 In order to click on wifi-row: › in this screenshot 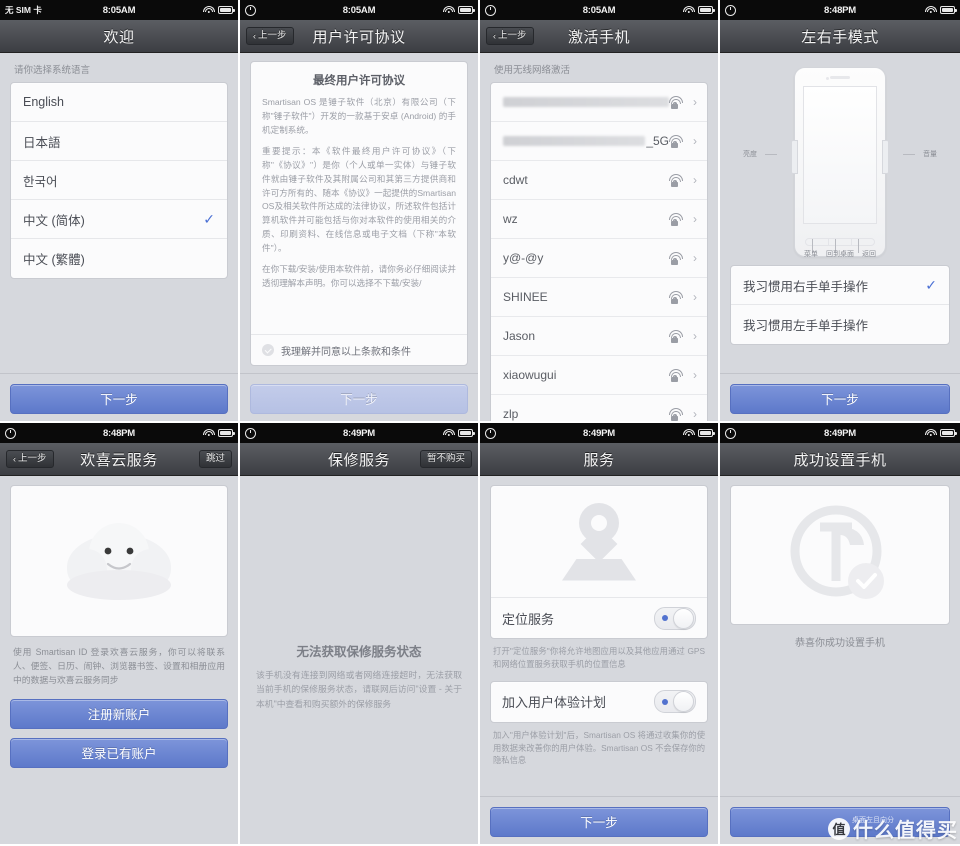, I will do `click(599, 102)`.